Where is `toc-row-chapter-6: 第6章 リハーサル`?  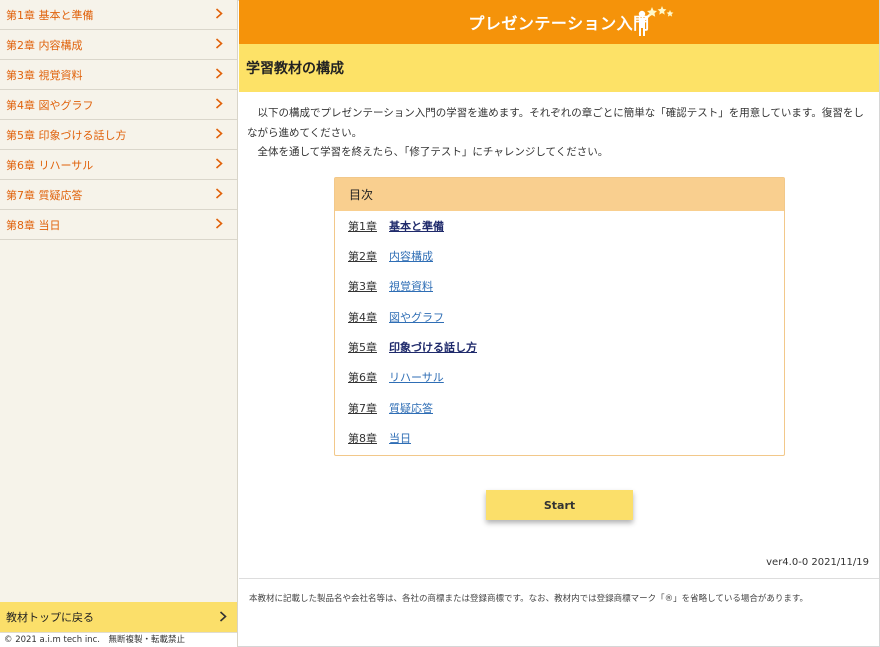
toc-row-chapter-6: 第6章 リハーサル is located at coordinates (396, 377).